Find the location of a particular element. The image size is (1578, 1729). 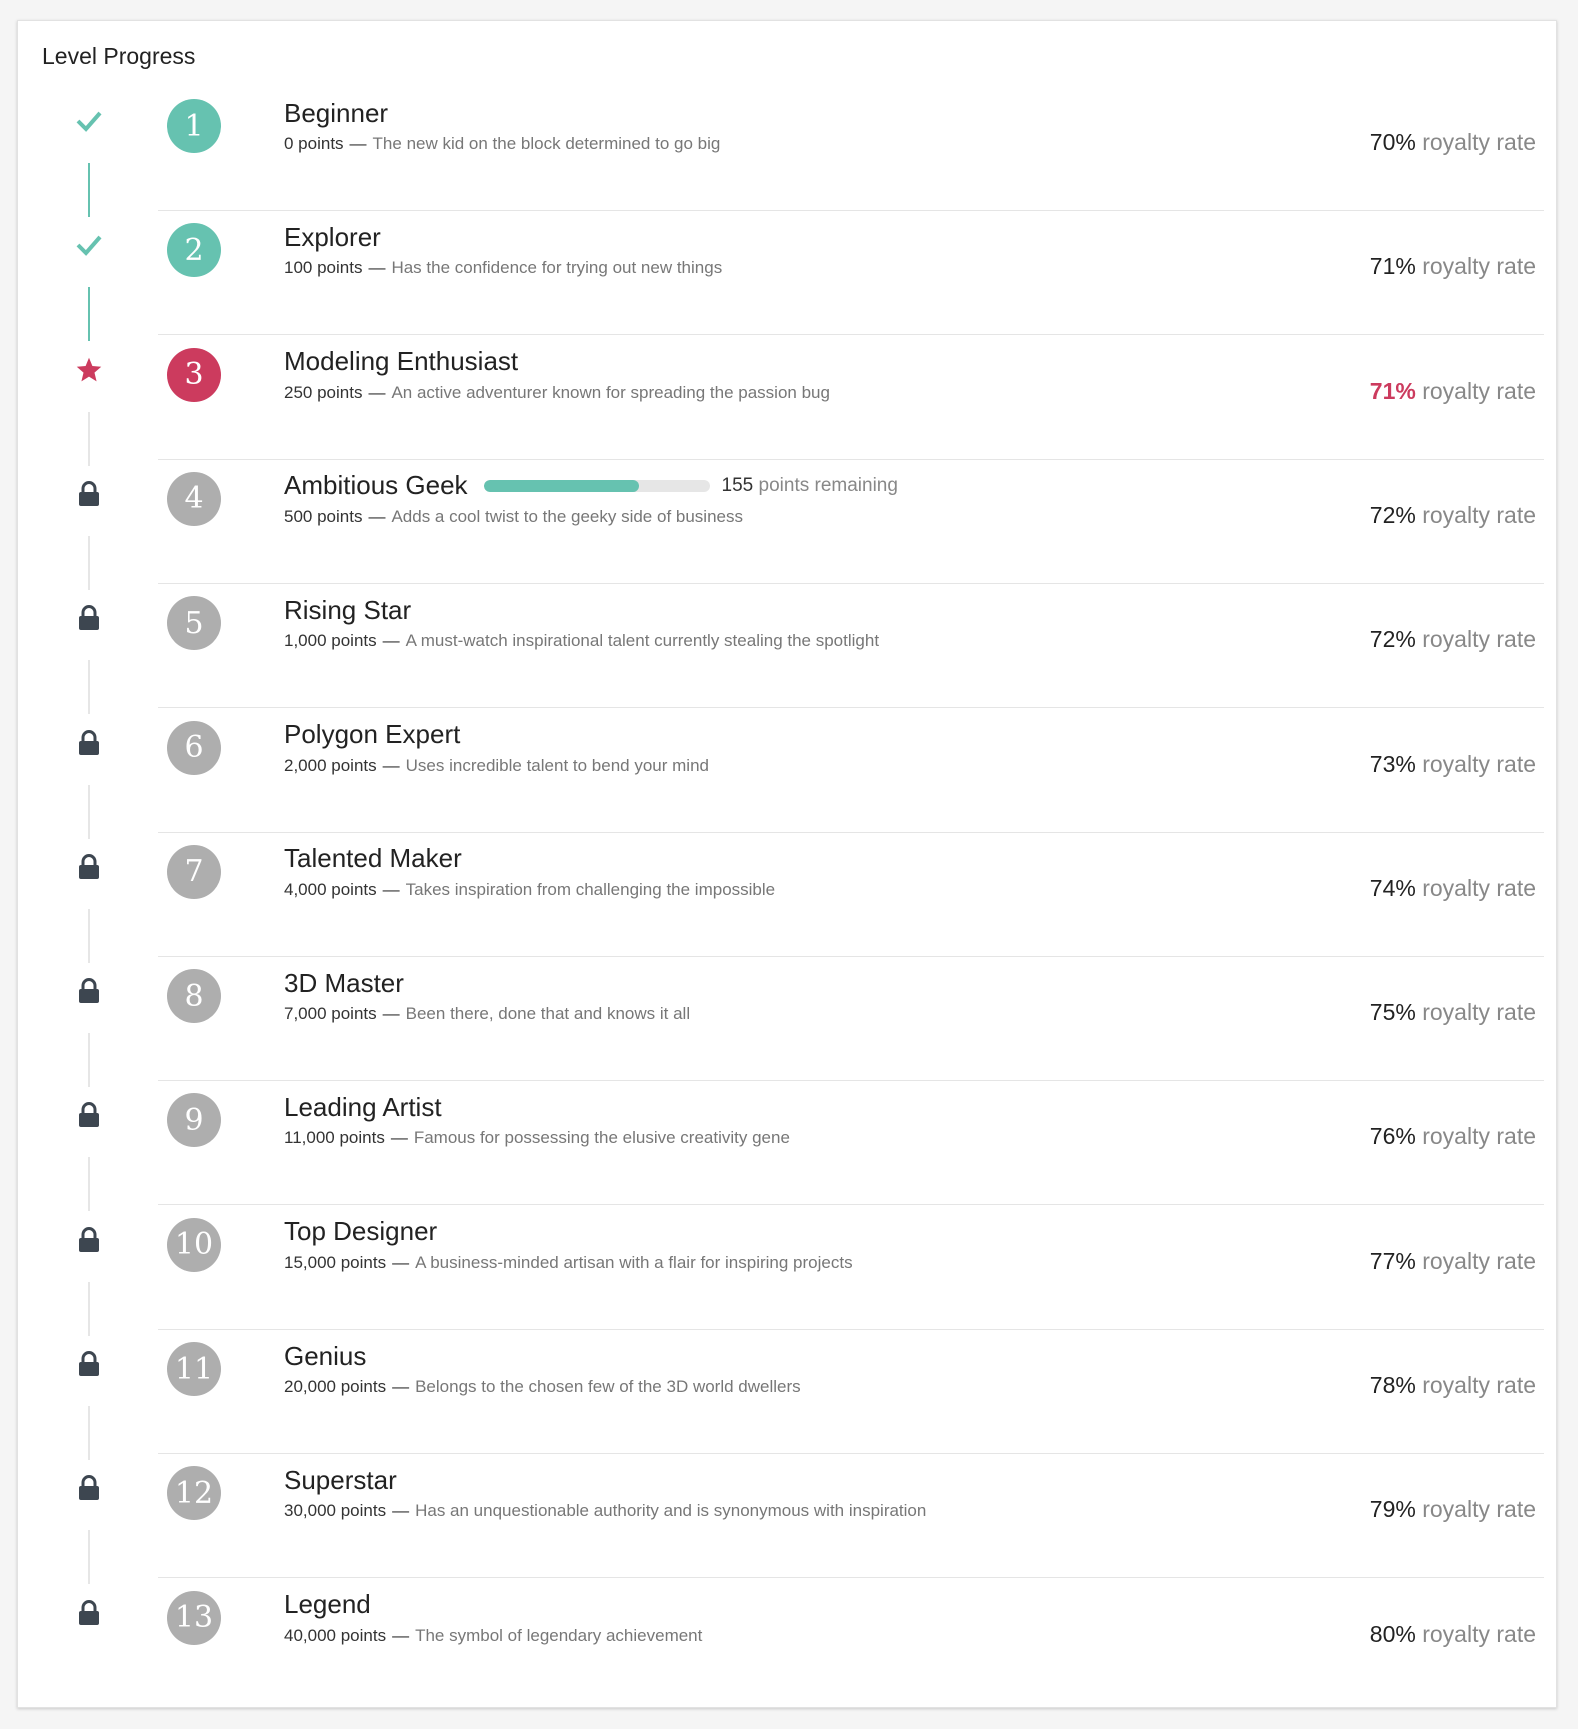

level-number: 9 is located at coordinates (194, 1120).